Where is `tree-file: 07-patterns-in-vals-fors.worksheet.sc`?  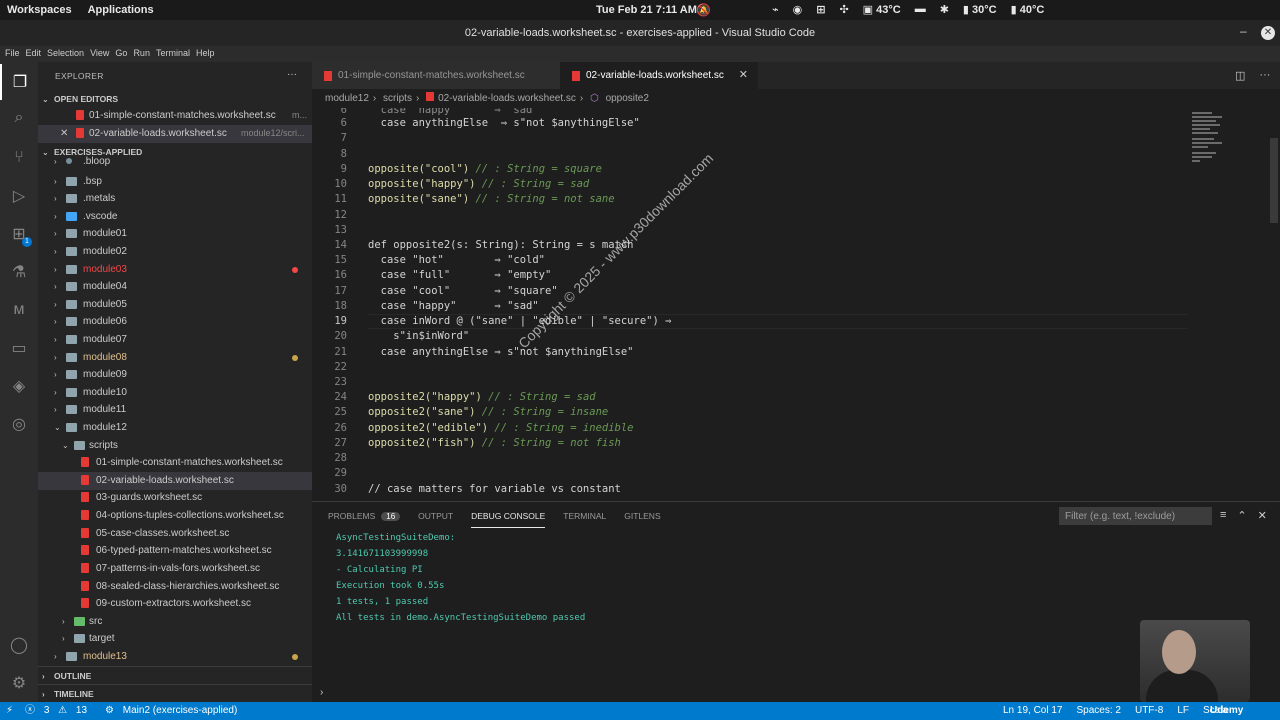
tree-file: 07-patterns-in-vals-fors.worksheet.sc is located at coordinates (175, 569).